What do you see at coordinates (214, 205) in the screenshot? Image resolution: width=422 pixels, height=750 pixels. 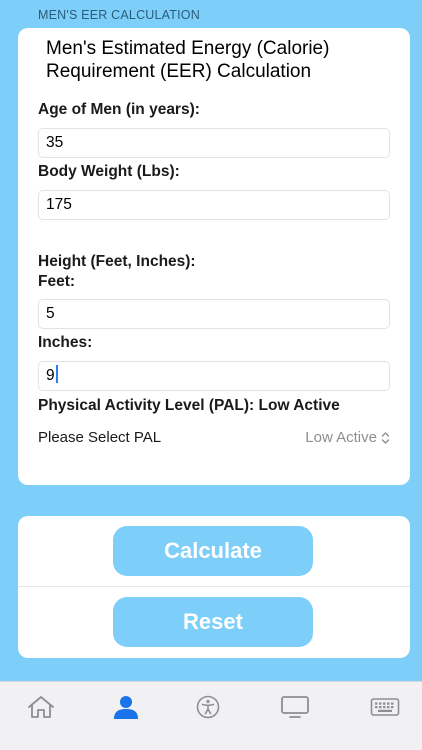 I see `weight-input: 175` at bounding box center [214, 205].